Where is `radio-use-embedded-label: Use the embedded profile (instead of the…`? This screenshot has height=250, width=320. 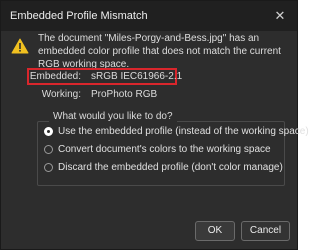 radio-use-embedded-label: Use the embedded profile (instead of the… is located at coordinates (183, 131).